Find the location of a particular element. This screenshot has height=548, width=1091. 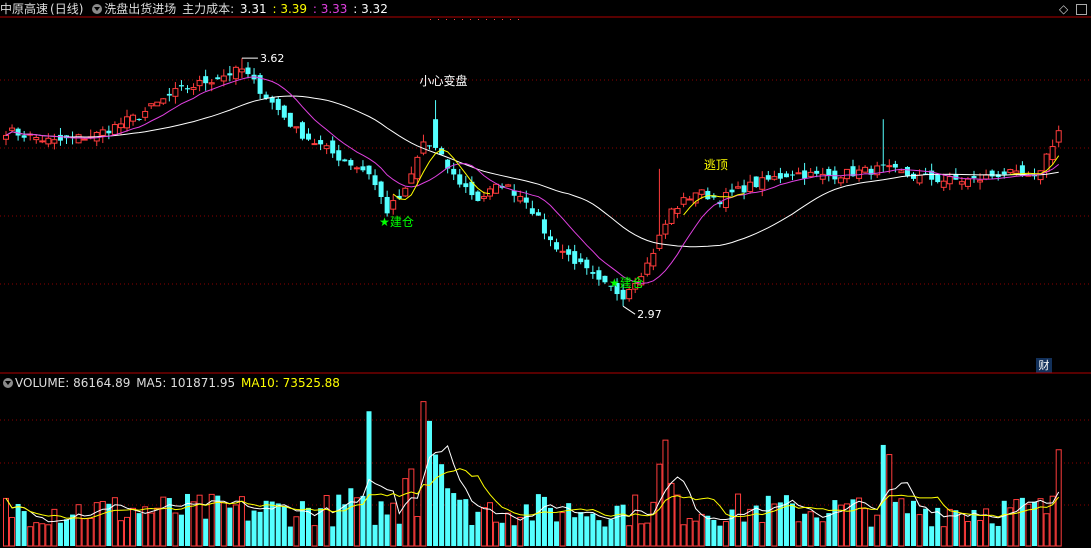

cost-value-2: : 3.33 is located at coordinates (328, 9).